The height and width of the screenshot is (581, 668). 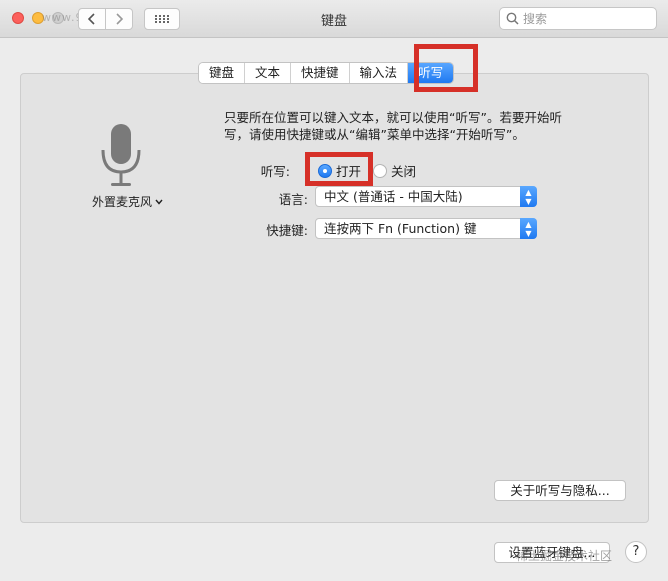 What do you see at coordinates (404, 171) in the screenshot?
I see `dictation-off-label: 关闭` at bounding box center [404, 171].